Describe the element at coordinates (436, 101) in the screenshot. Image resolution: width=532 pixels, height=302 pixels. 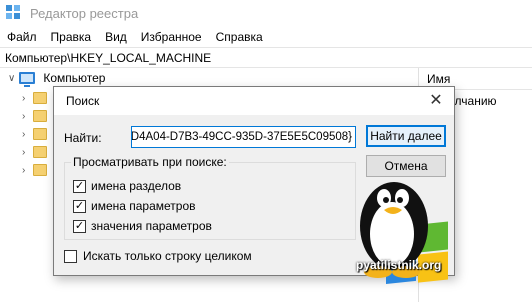
I see `close-icon: ✕` at that location.